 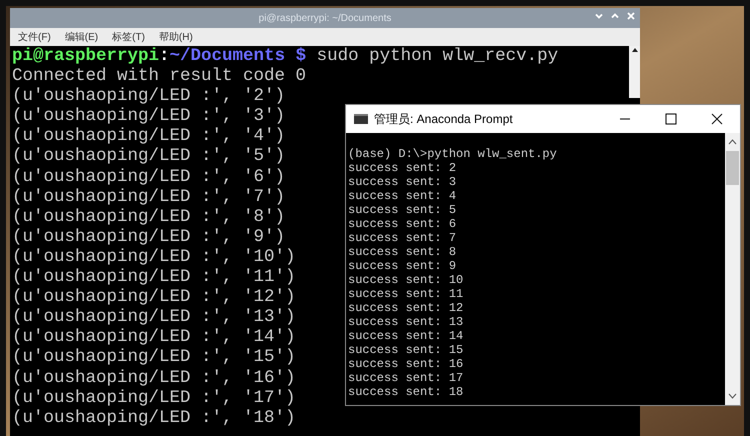 What do you see at coordinates (402, 168) in the screenshot?
I see `console-line: success sent: 2` at bounding box center [402, 168].